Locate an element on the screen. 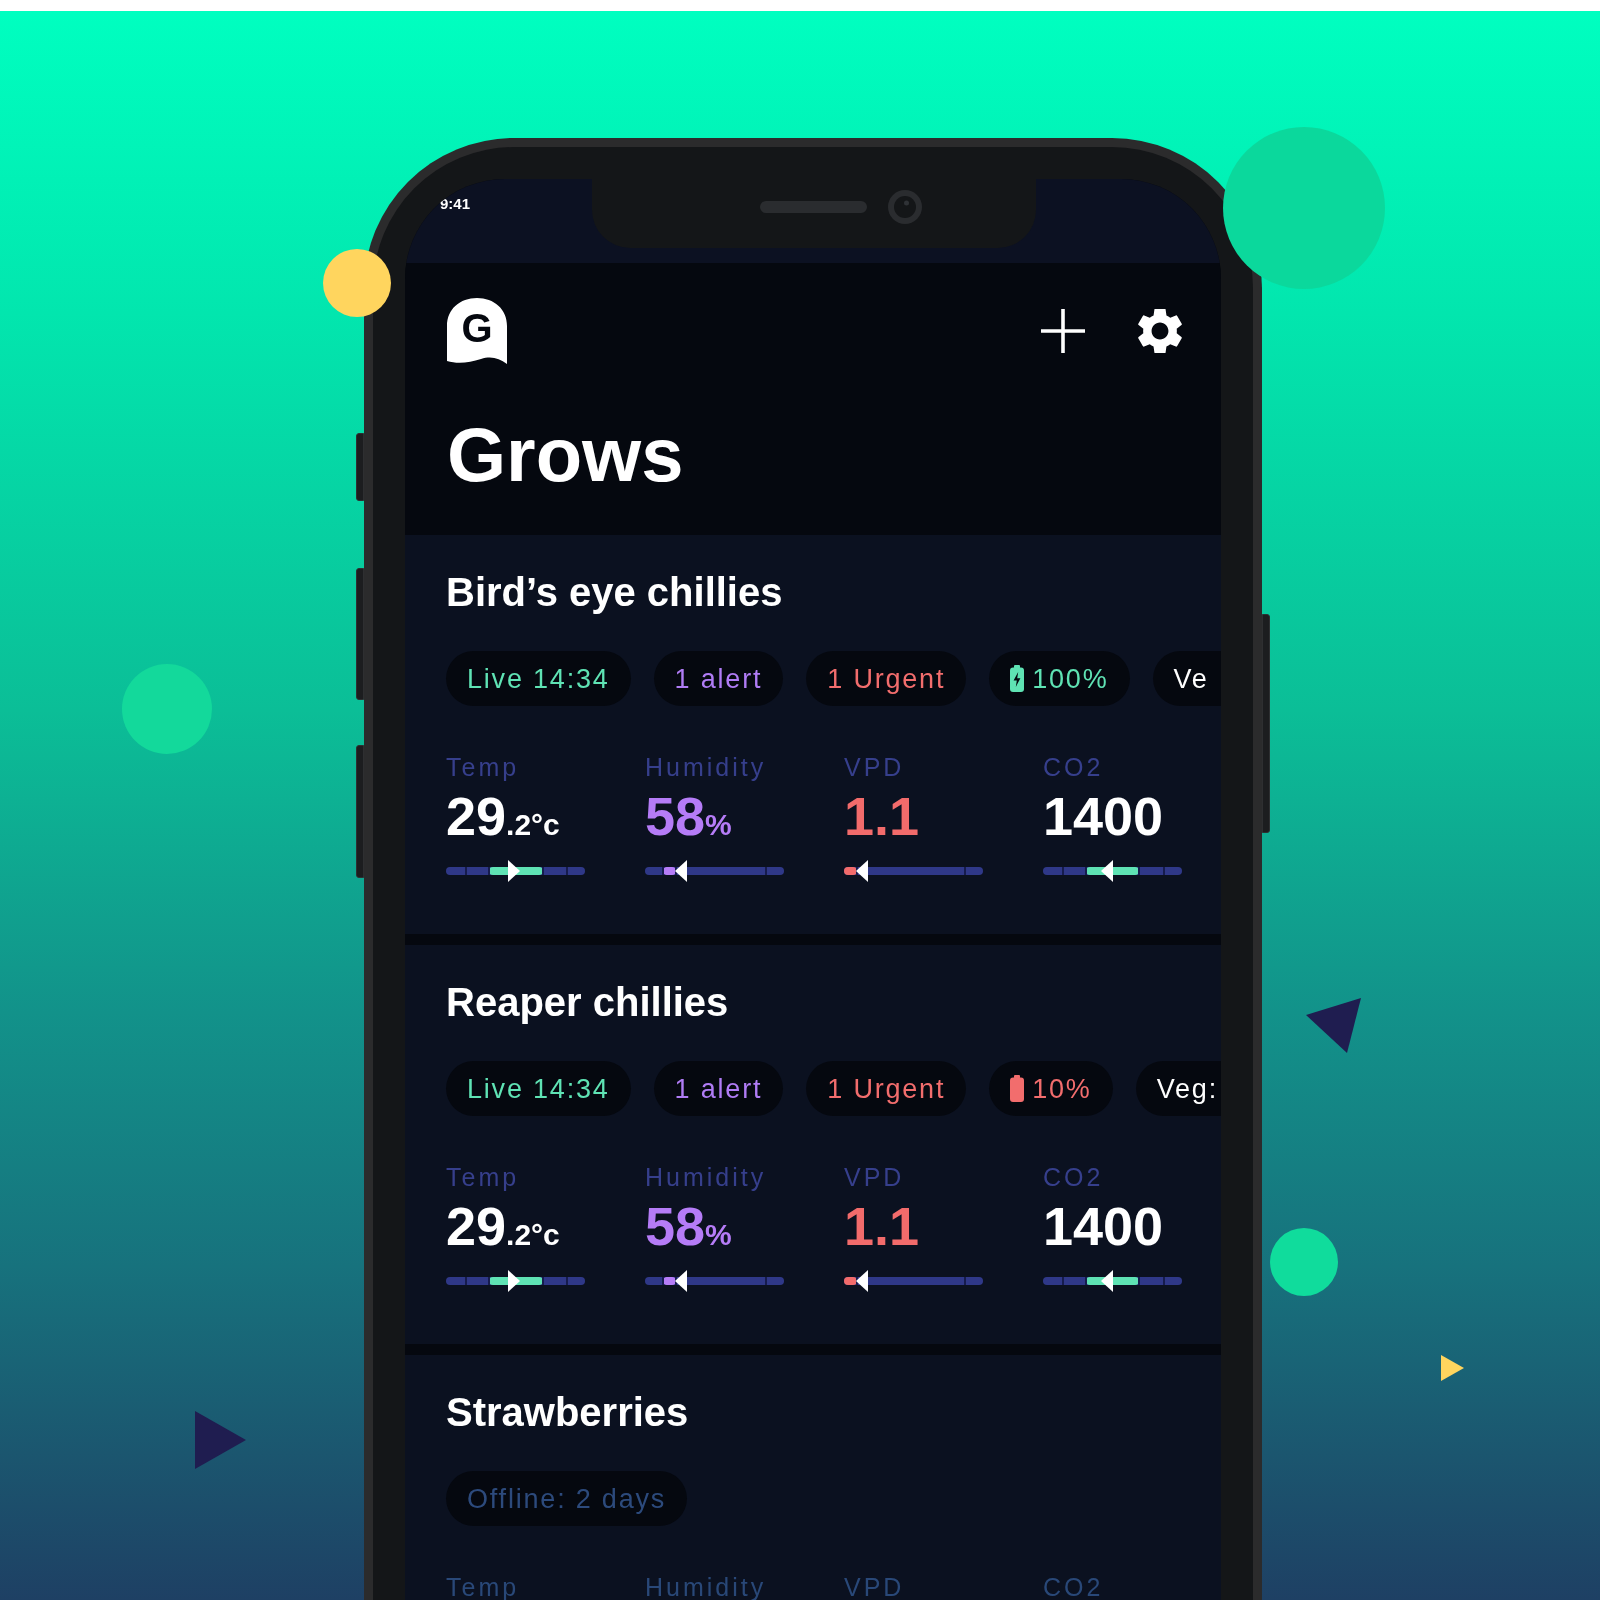 This screenshot has width=1600, height=1600. settings-button is located at coordinates (1160, 331).